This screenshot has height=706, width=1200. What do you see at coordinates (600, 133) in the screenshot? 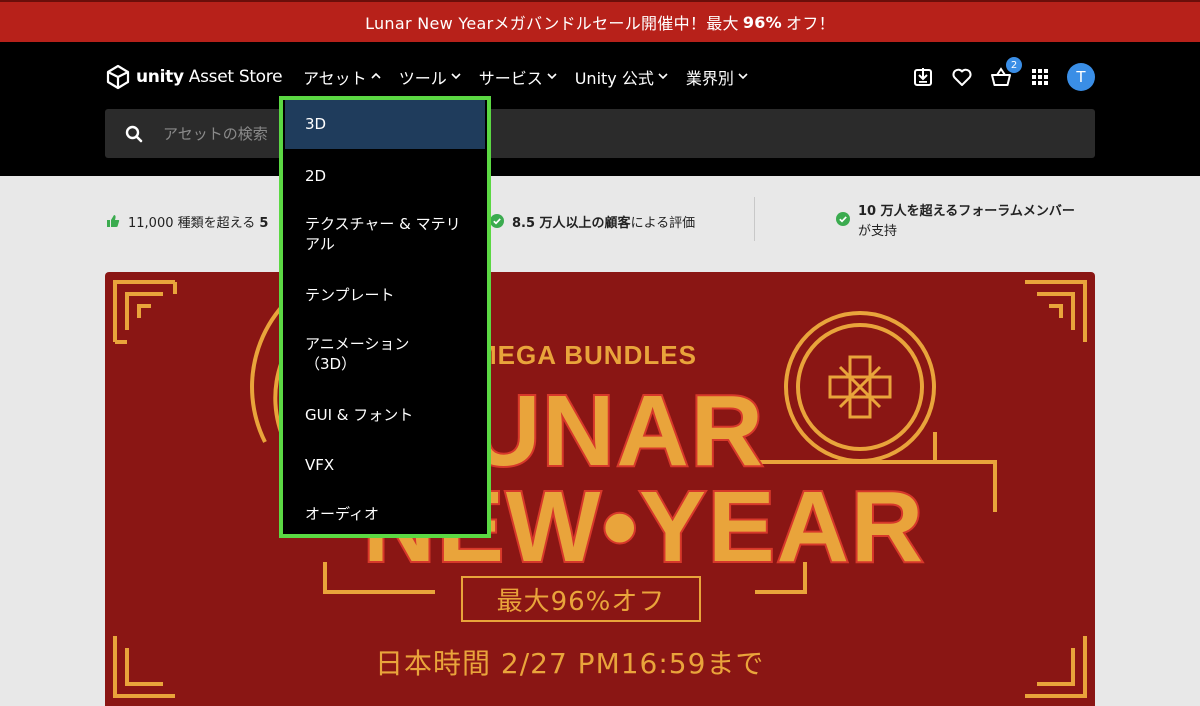
I see `search-bar` at bounding box center [600, 133].